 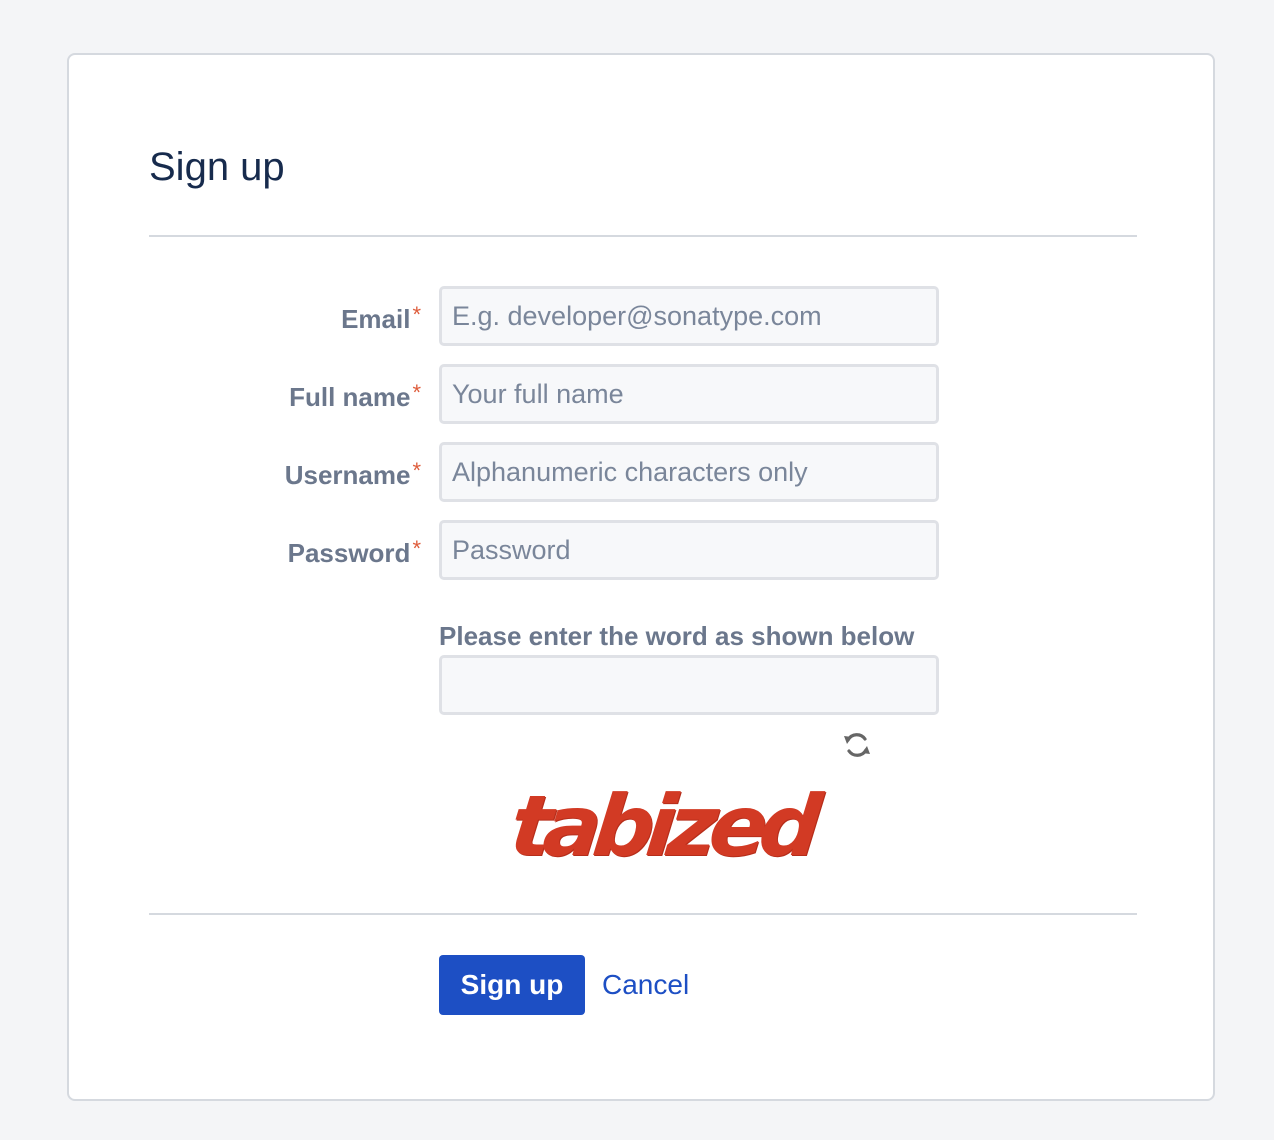 I want to click on footer-divider, so click(x=643, y=914).